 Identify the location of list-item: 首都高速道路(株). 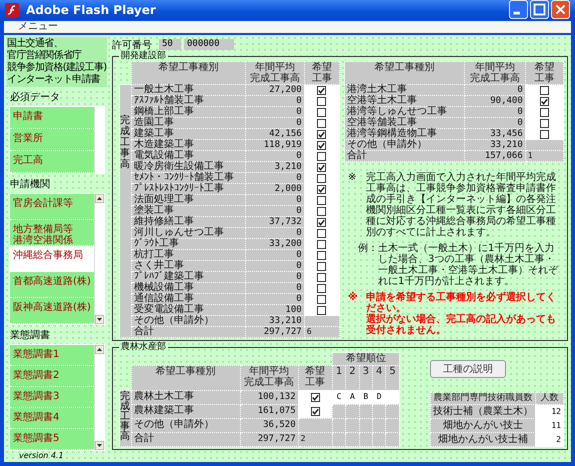
(52, 285).